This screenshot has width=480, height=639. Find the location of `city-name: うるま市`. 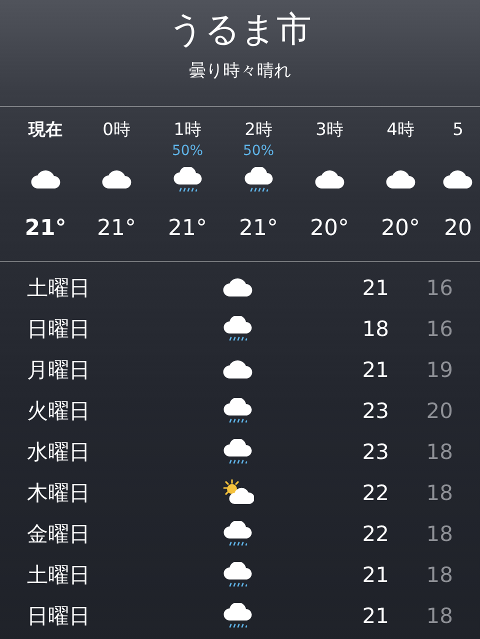

city-name: うるま市 is located at coordinates (240, 30).